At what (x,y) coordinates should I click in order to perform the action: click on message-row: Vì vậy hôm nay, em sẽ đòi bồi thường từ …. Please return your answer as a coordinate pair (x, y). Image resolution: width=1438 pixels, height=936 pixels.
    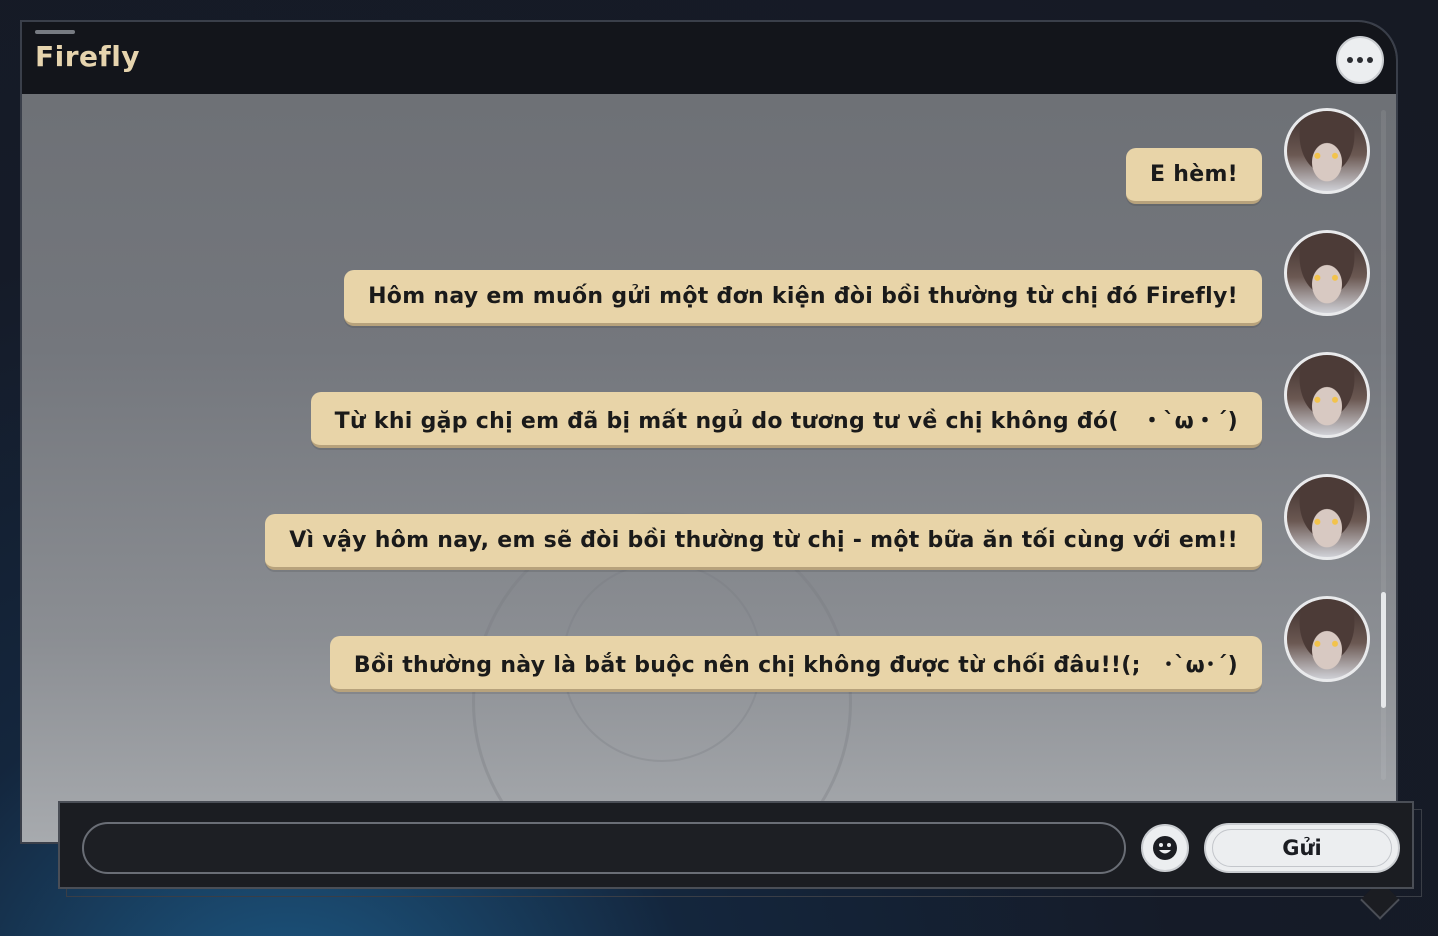
    Looking at the image, I should click on (709, 524).